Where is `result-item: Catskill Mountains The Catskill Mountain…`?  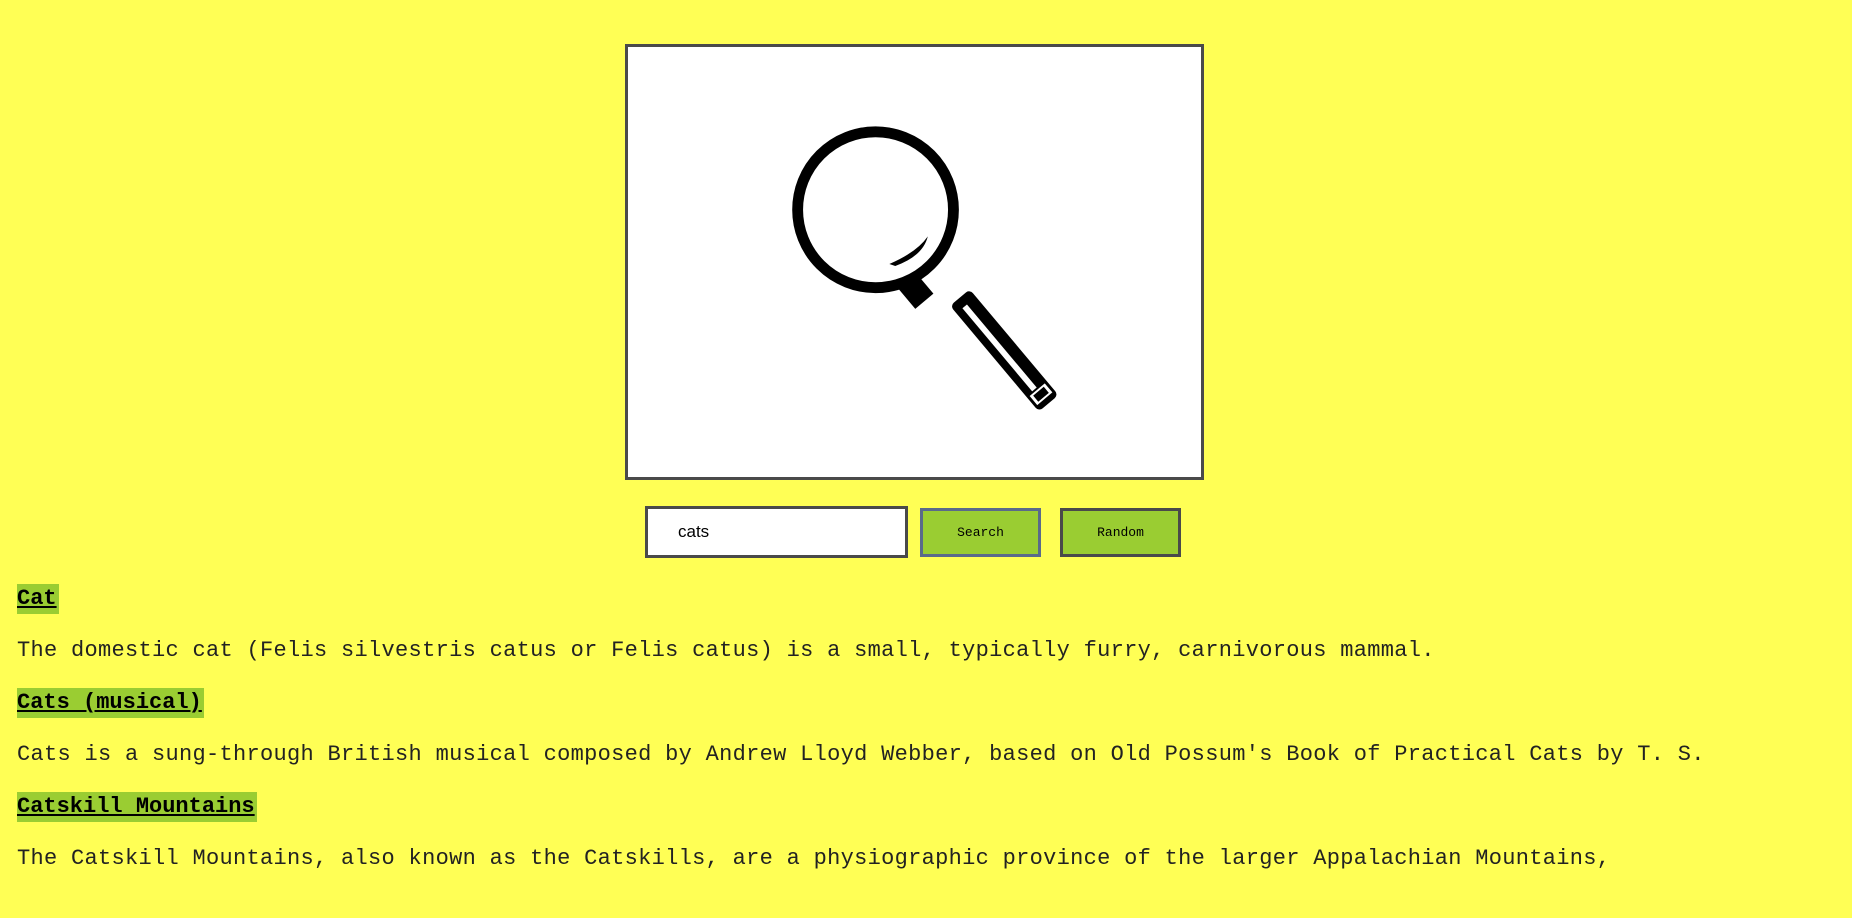
result-item: Catskill Mountains The Catskill Mountain… is located at coordinates (932, 833).